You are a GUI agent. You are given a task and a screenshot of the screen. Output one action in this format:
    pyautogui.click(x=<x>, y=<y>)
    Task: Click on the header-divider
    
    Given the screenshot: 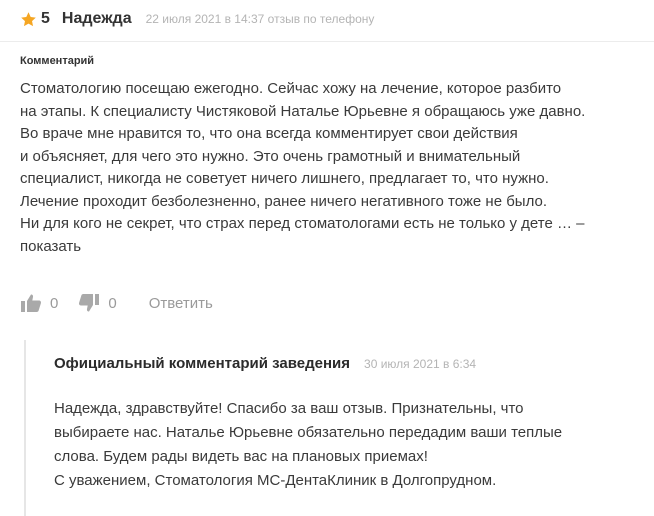 What is the action you would take?
    pyautogui.click(x=327, y=41)
    